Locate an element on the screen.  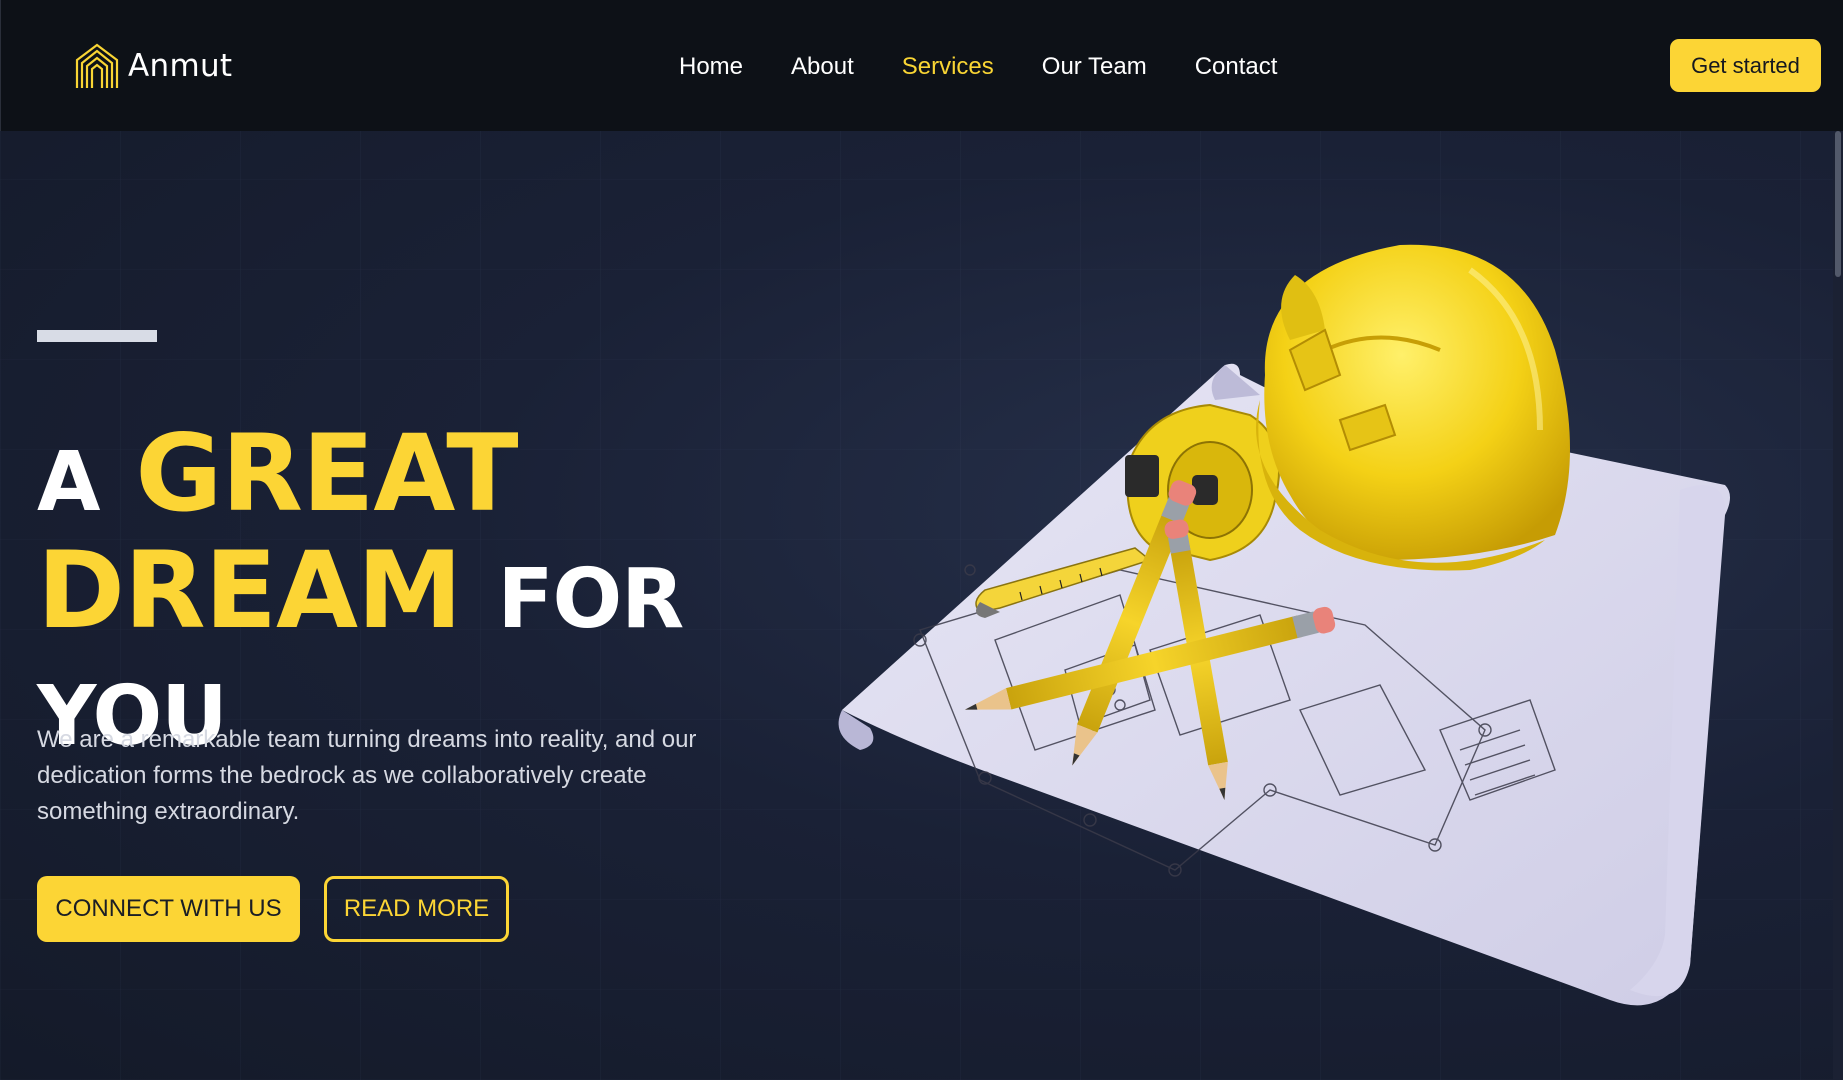
nav-our-team: Our Team is located at coordinates (1094, 67).